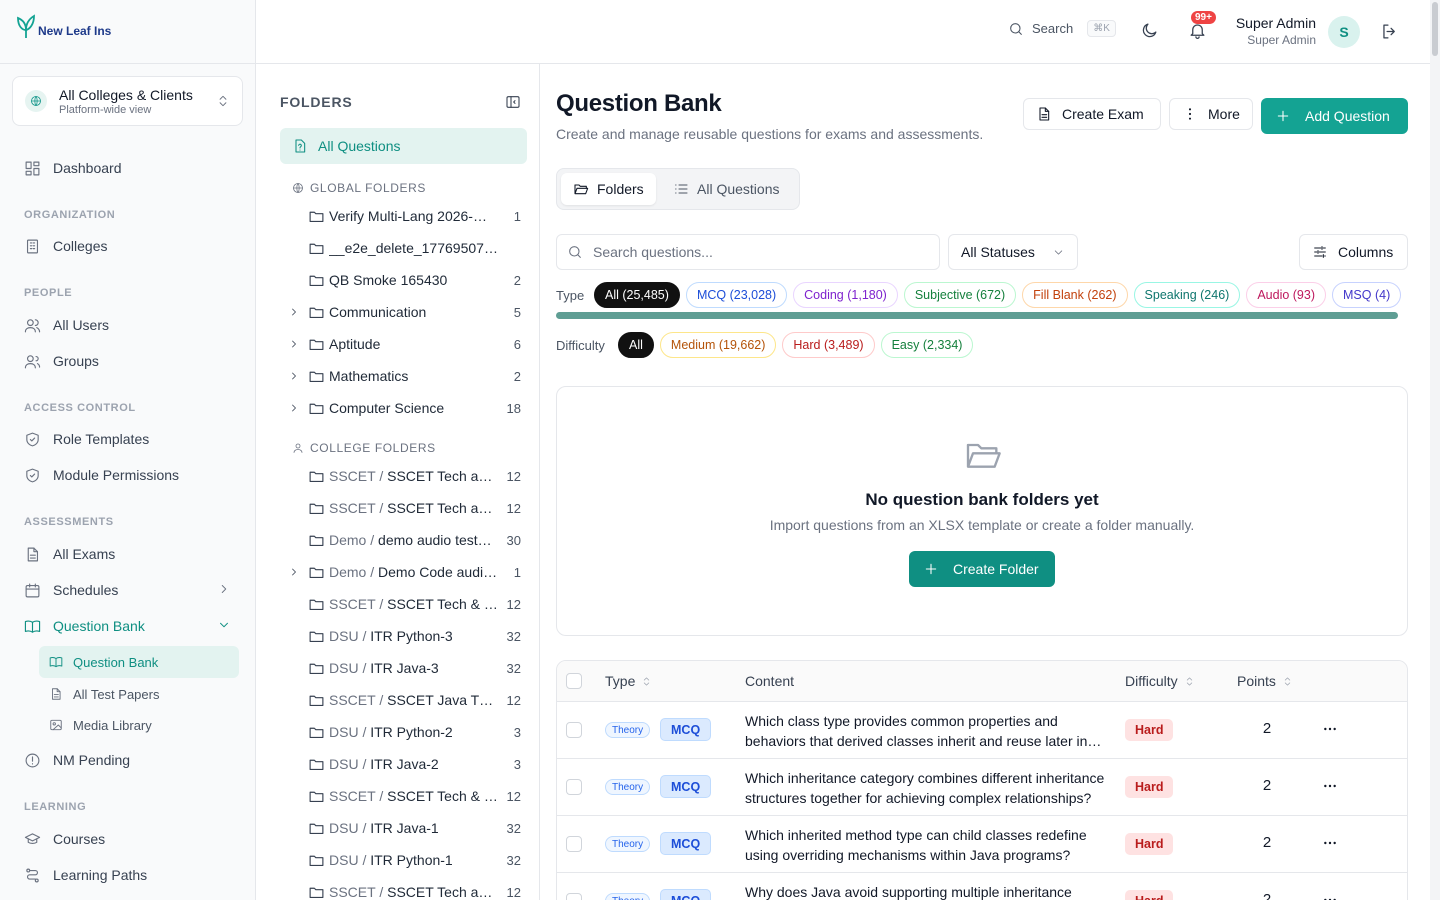 This screenshot has height=900, width=1440. Describe the element at coordinates (139, 662) in the screenshot. I see `sidebar-subitem-question-bank: Question Bank` at that location.